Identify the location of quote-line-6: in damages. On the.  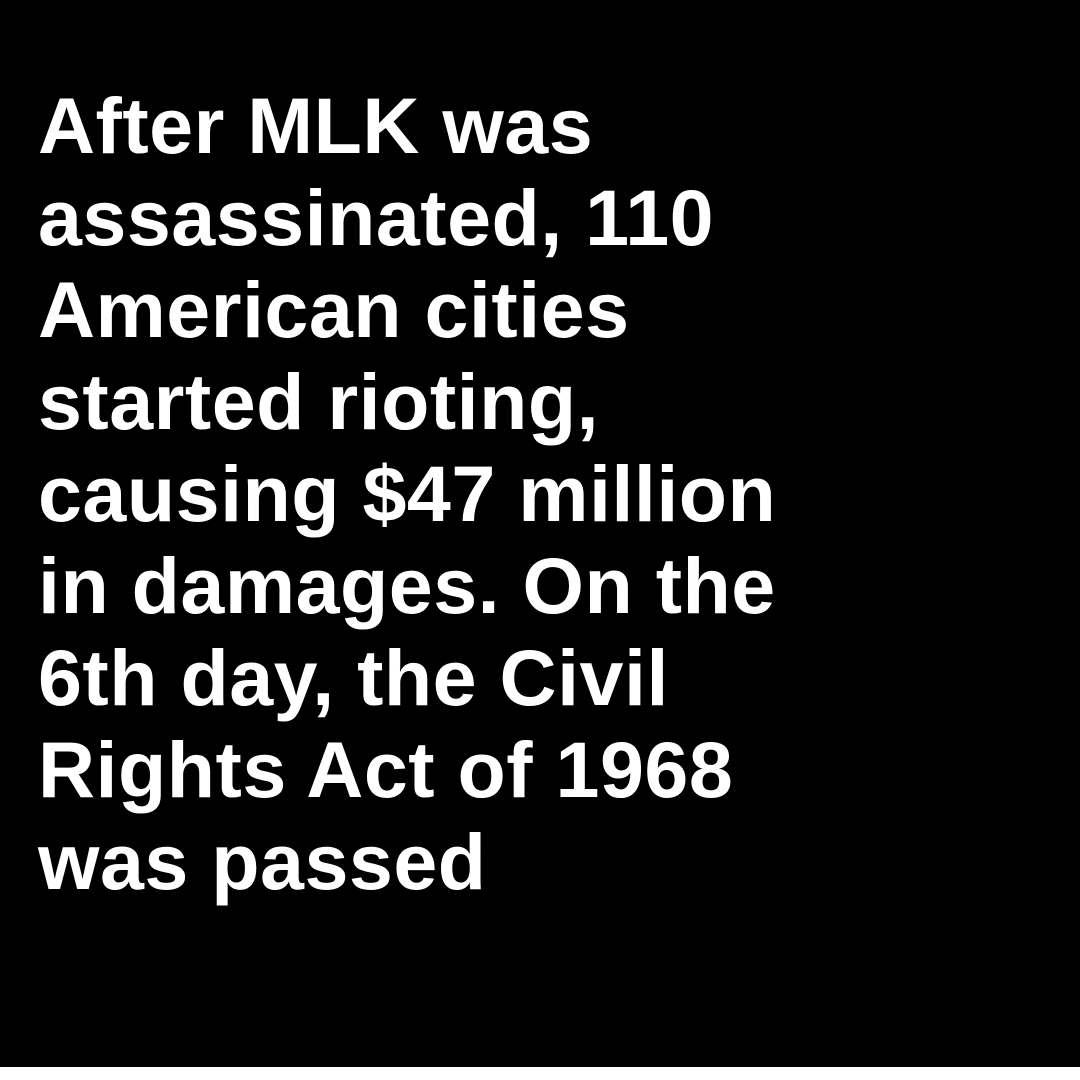
(407, 585).